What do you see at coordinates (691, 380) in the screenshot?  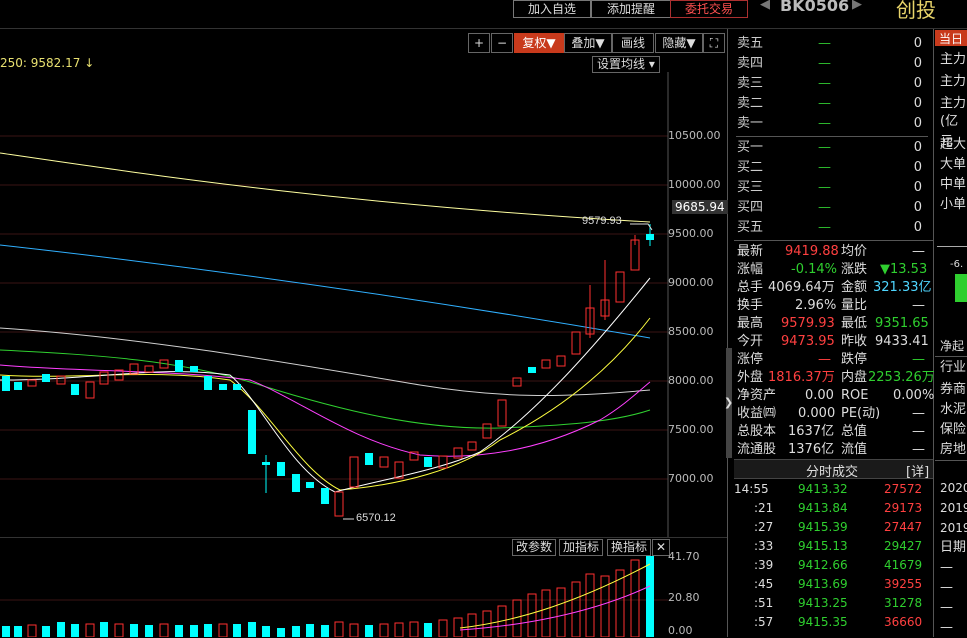 I see `y-tick: 8000.00` at bounding box center [691, 380].